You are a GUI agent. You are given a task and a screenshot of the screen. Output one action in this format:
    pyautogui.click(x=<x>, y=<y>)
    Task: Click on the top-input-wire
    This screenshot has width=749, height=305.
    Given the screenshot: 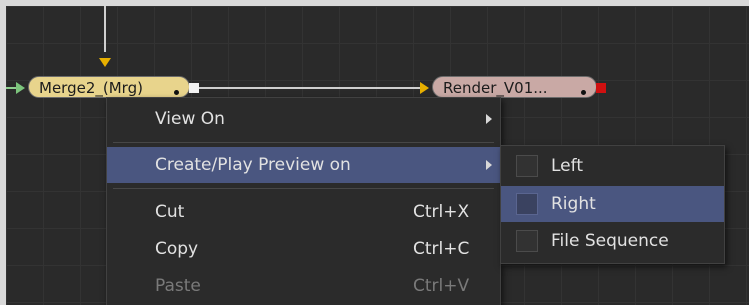 What is the action you would take?
    pyautogui.click(x=105, y=29)
    